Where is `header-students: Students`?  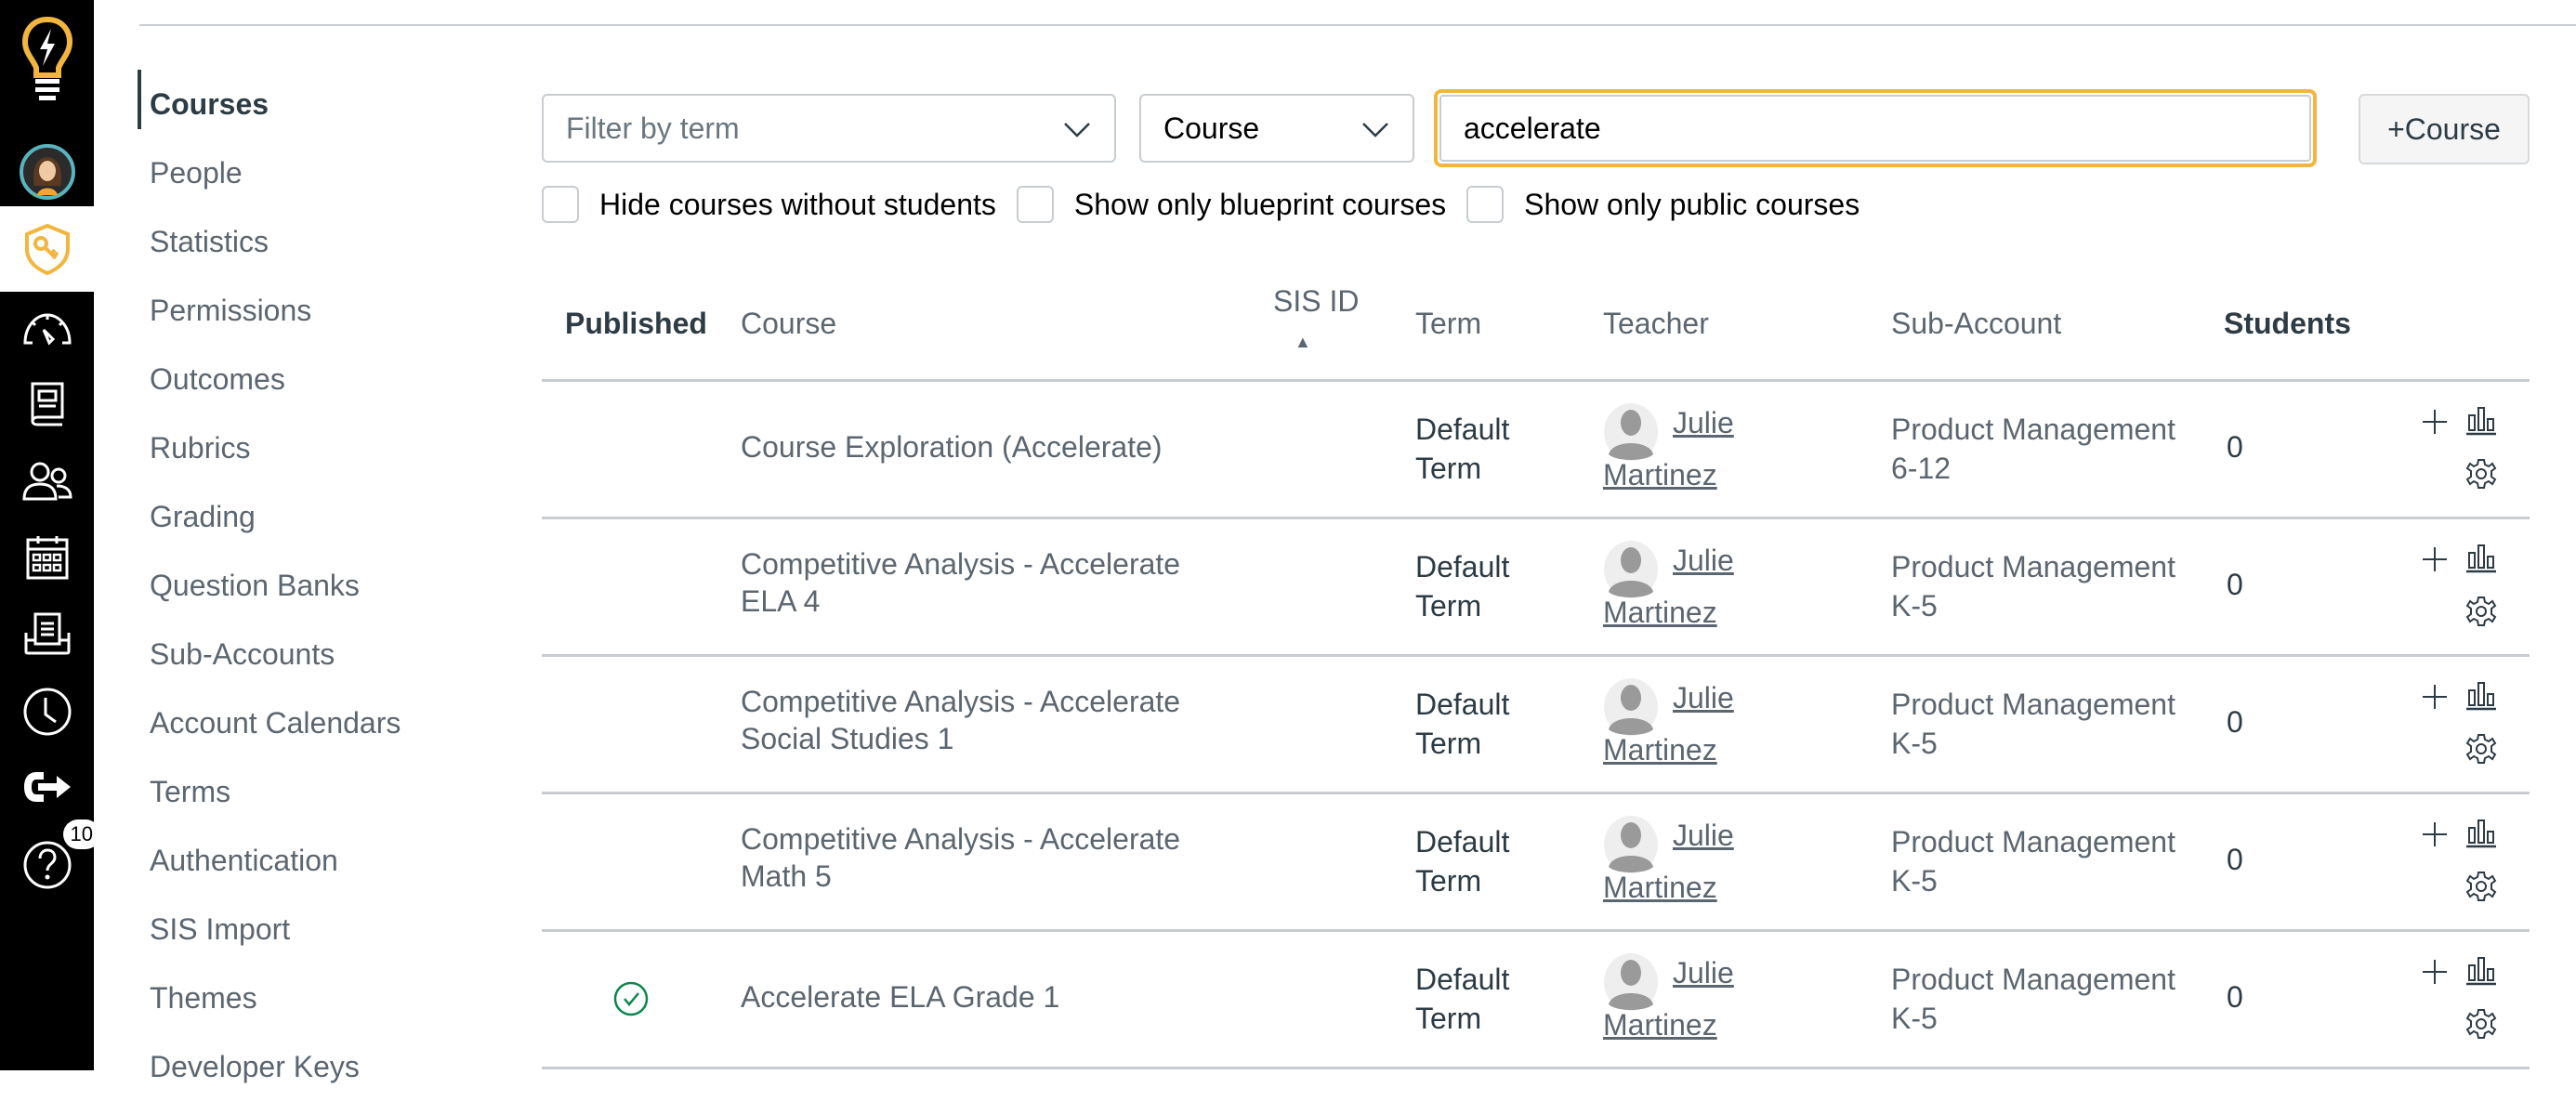 header-students: Students is located at coordinates (2287, 324).